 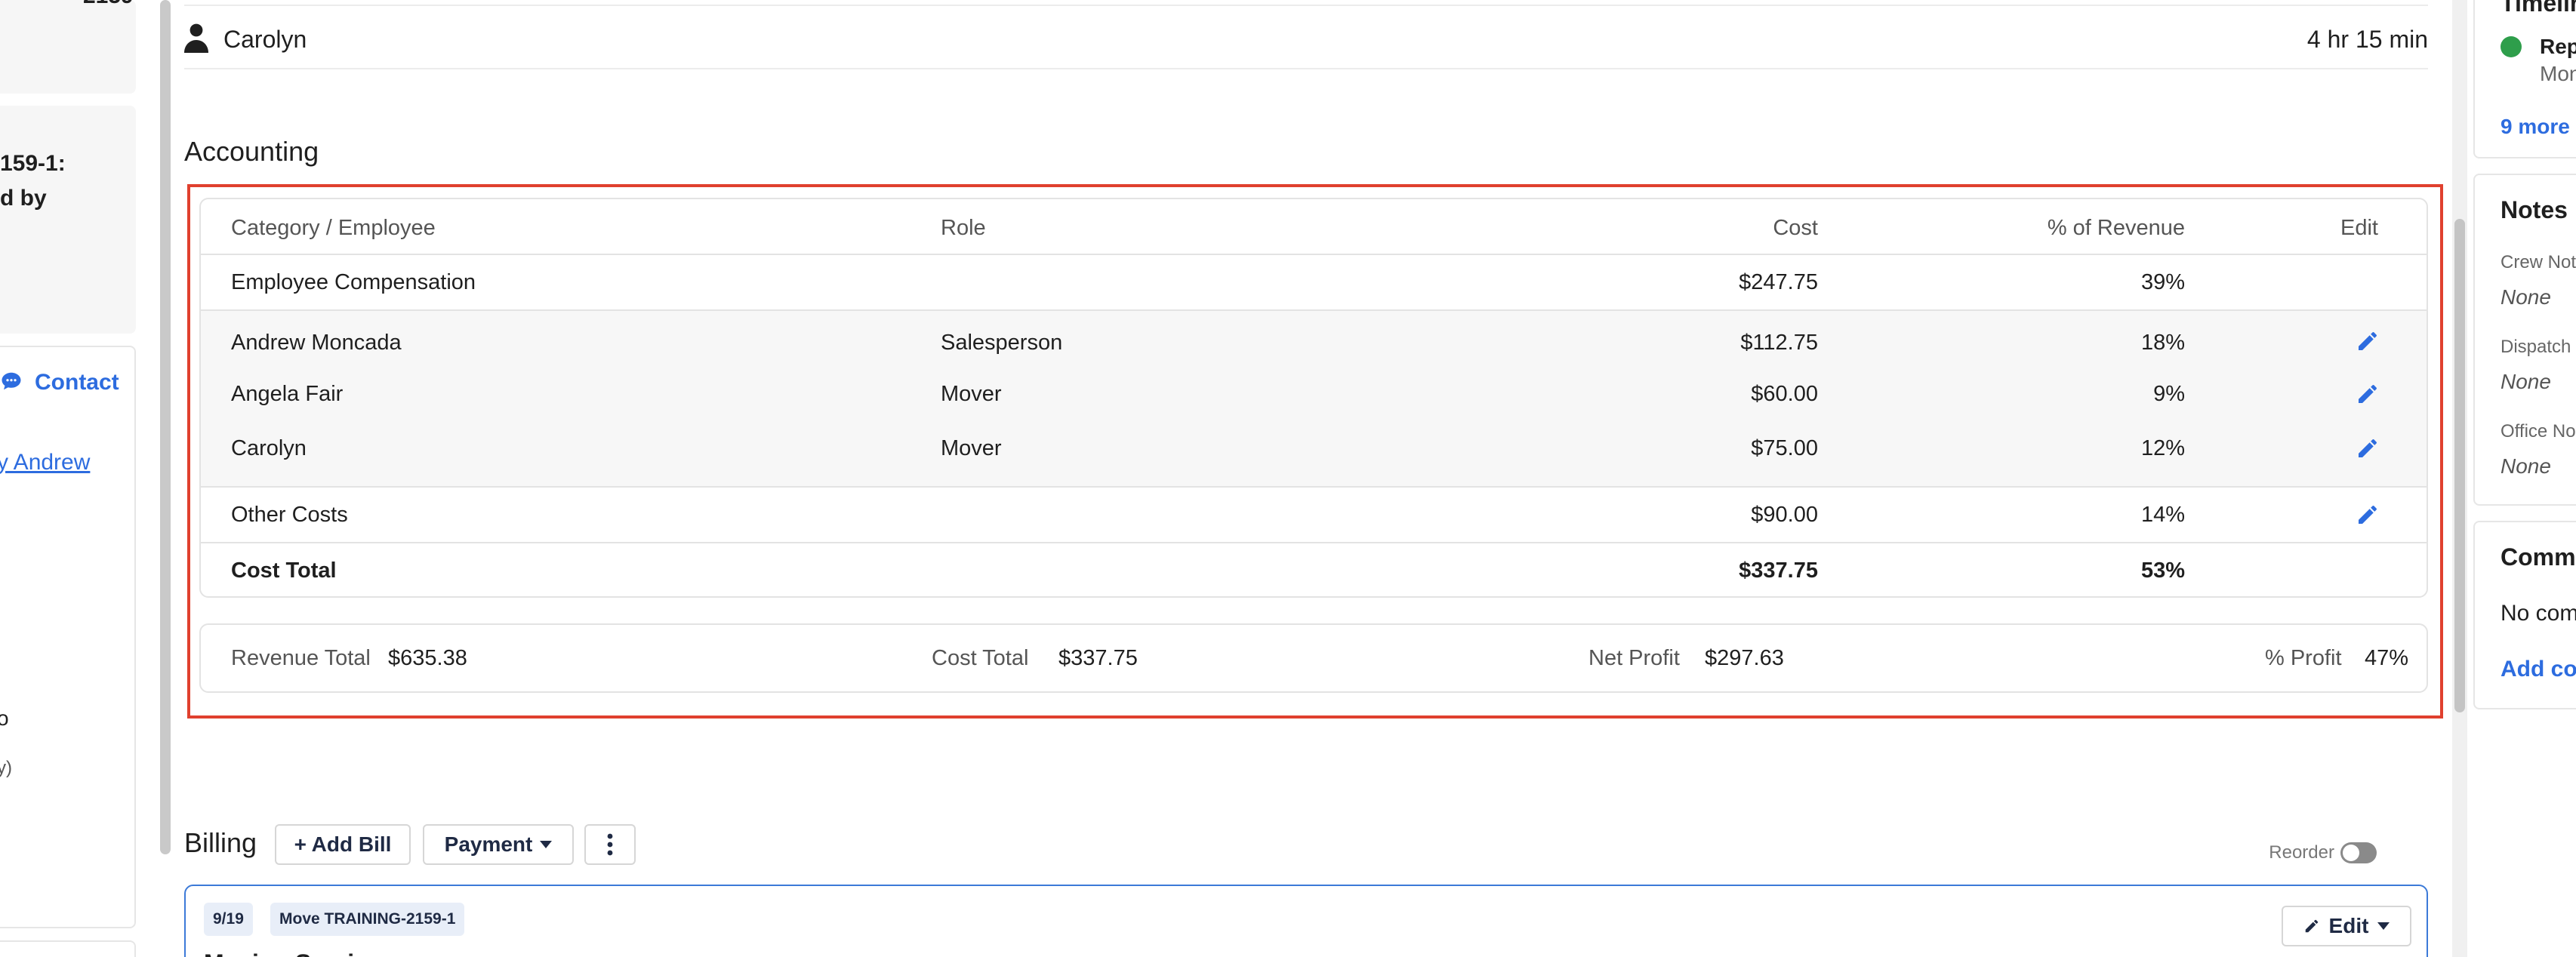 I want to click on table-row-cost-total: Cost Total $337.75 53%, so click(x=1314, y=569).